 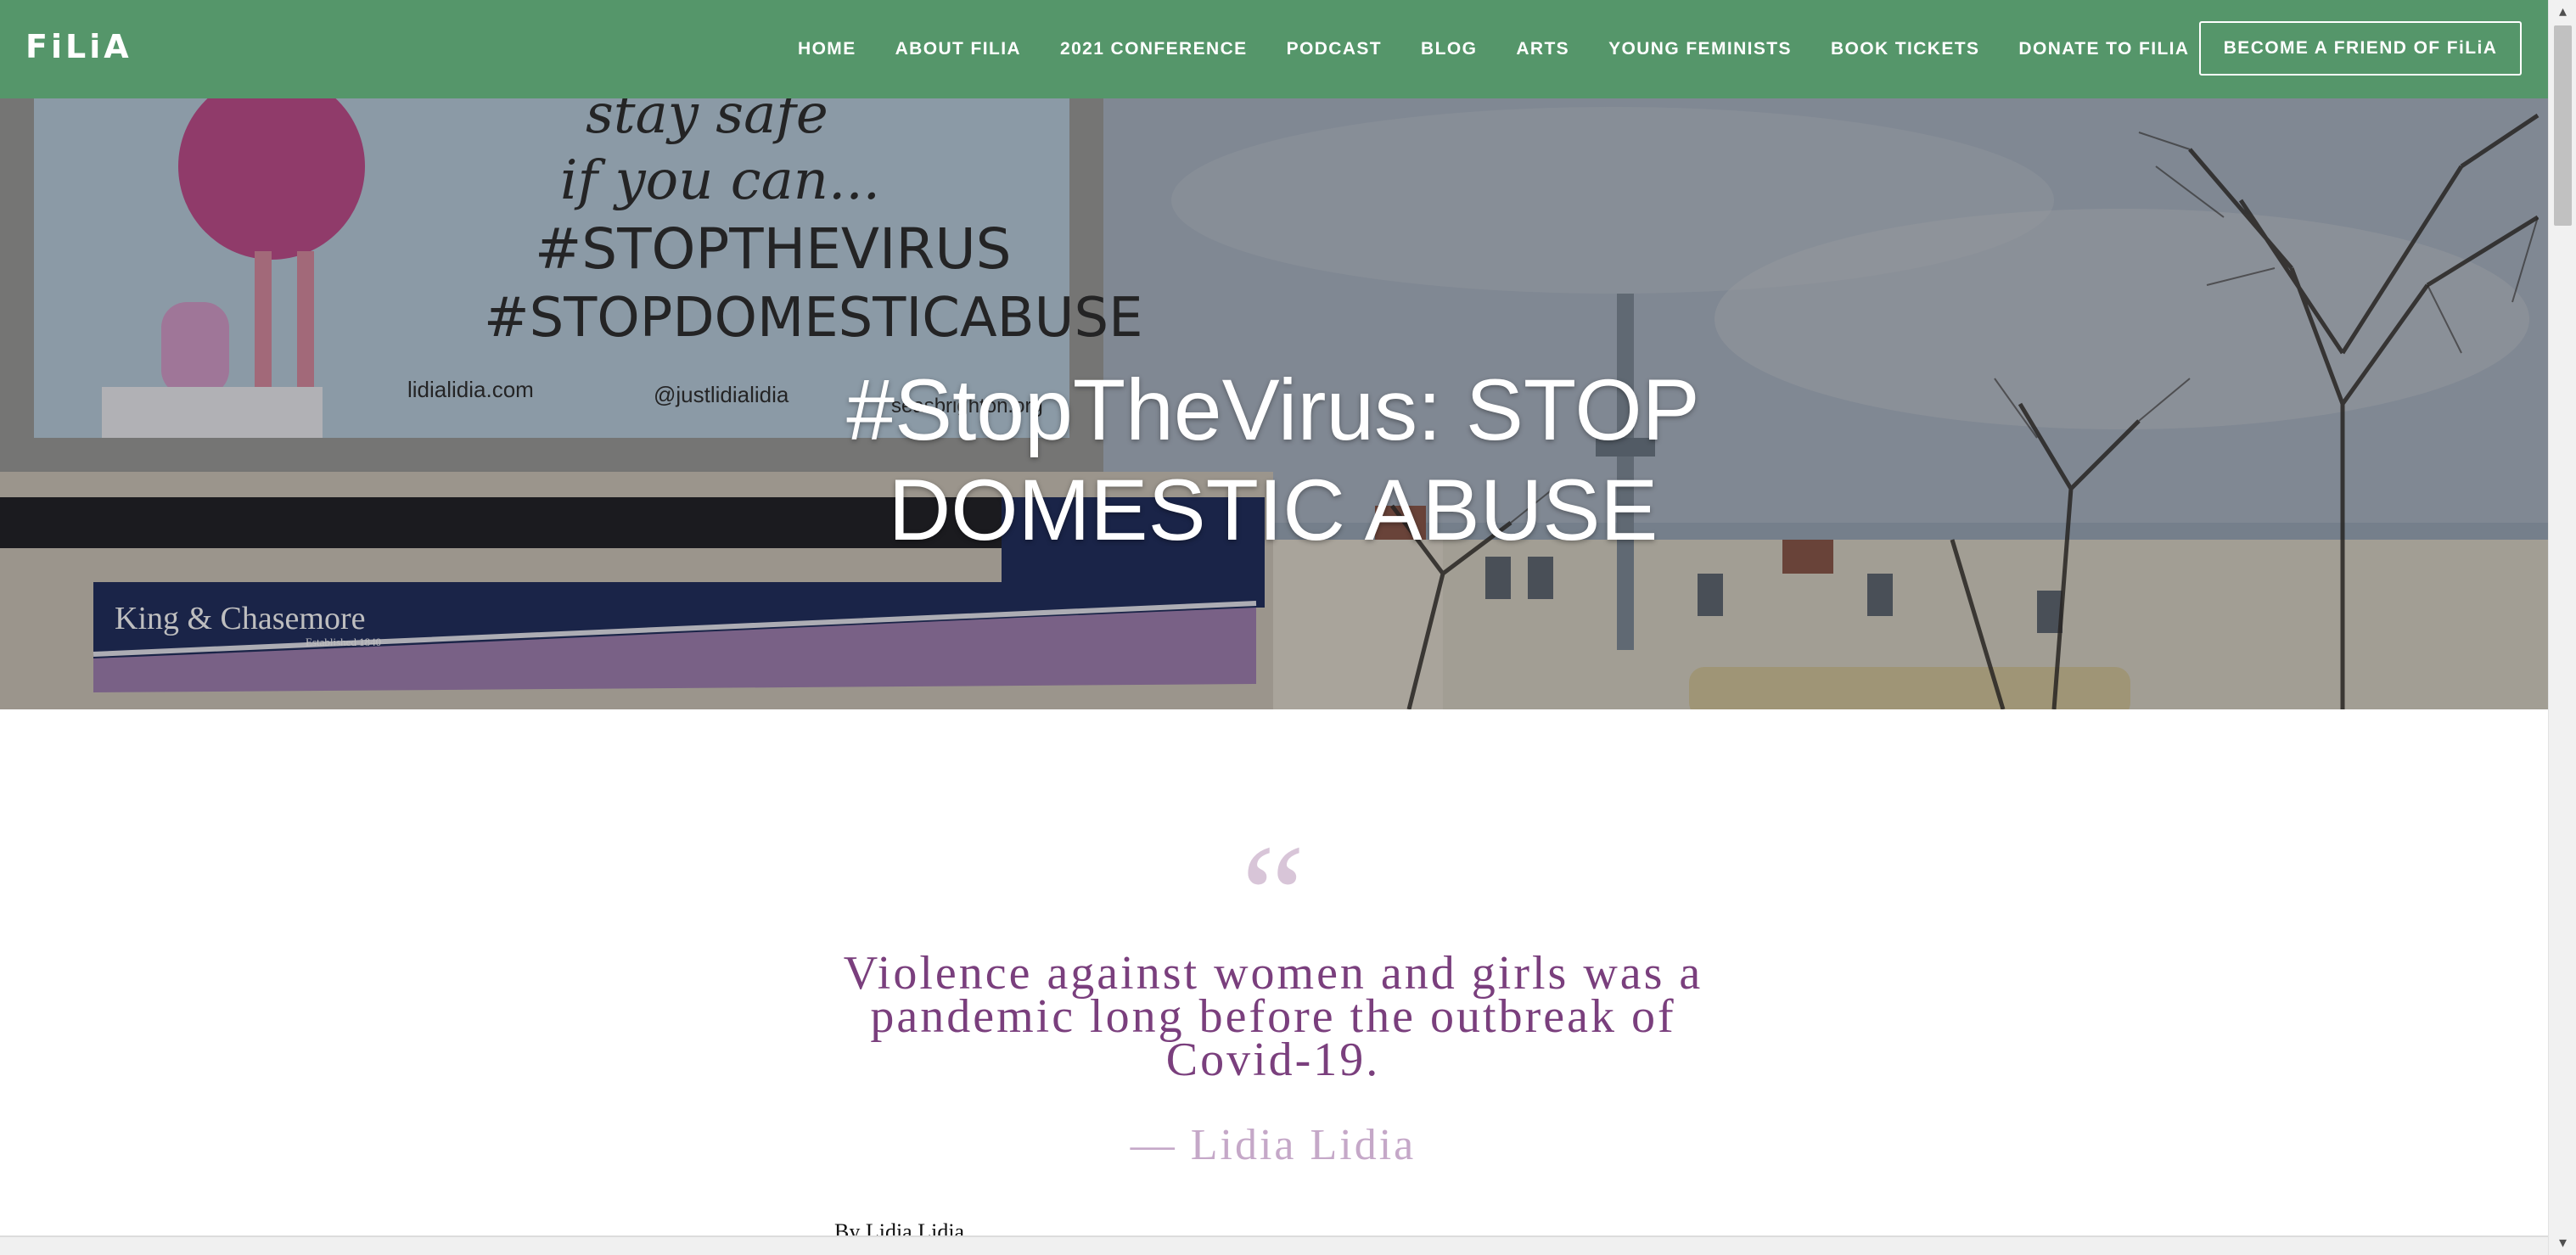 I want to click on page-title: #StopTheVirus: STOP DOMESTIC ABUSE, so click(x=1273, y=460).